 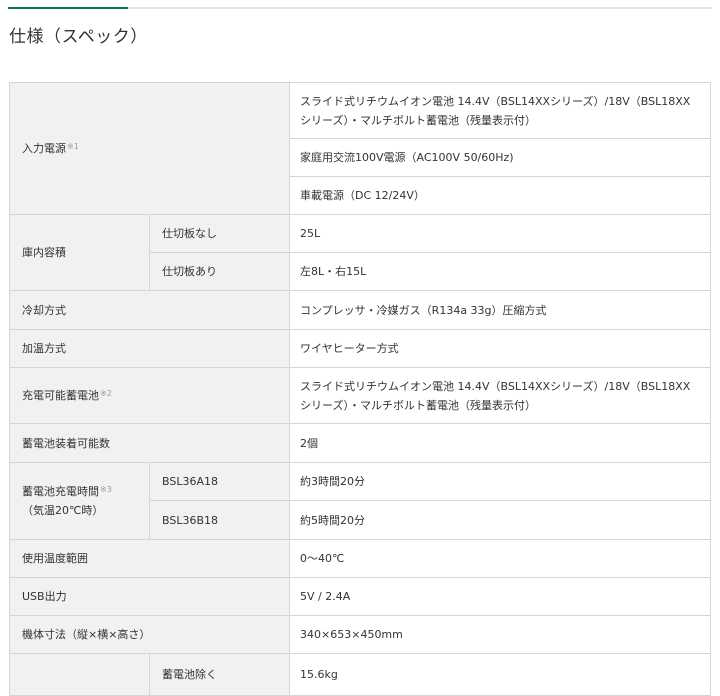 I want to click on spec-label-battery-count: 蓄電池装着可能数, so click(x=149, y=443).